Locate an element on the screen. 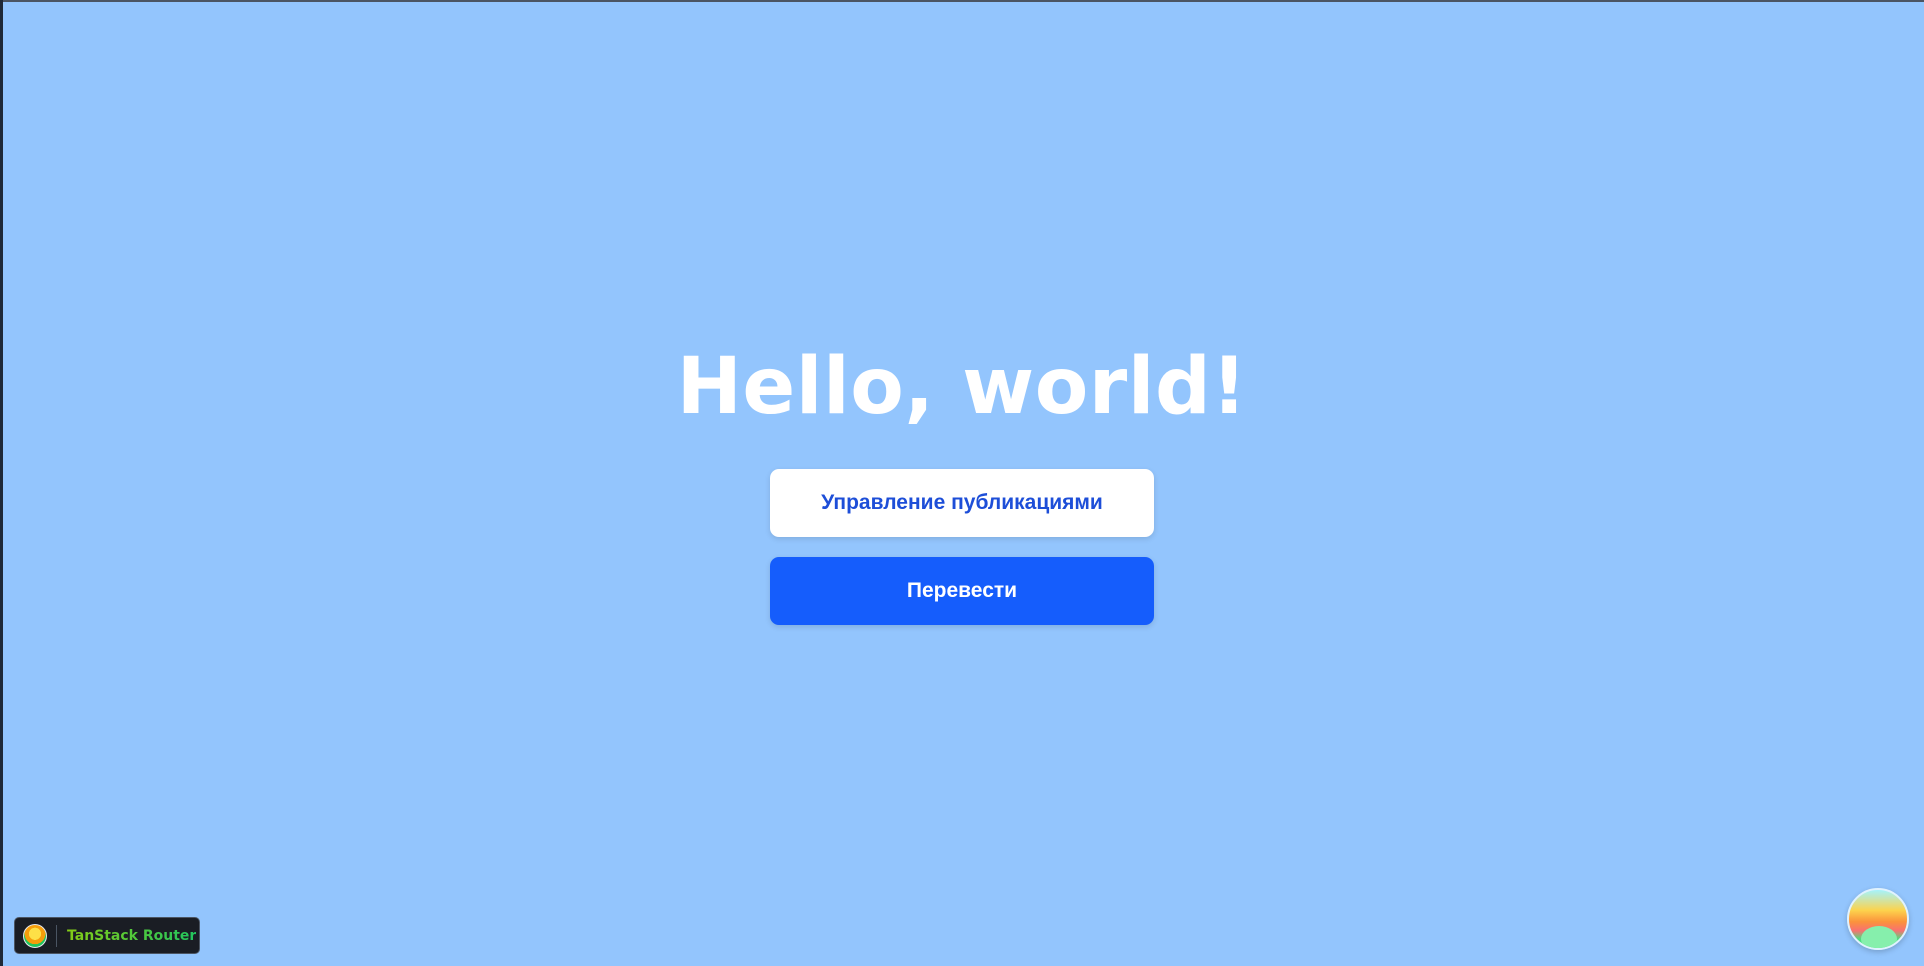 The image size is (1924, 966). page-title: Hello, world! is located at coordinates (962, 386).